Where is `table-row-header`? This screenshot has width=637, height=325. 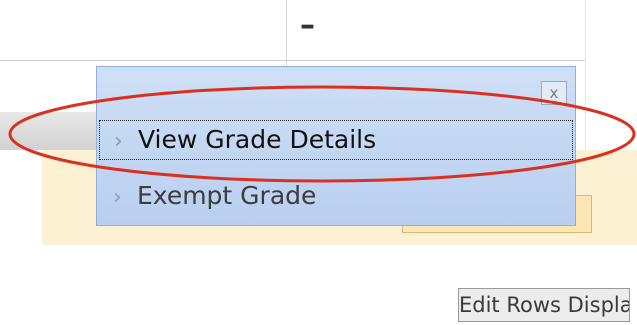 table-row-header is located at coordinates (55, 131).